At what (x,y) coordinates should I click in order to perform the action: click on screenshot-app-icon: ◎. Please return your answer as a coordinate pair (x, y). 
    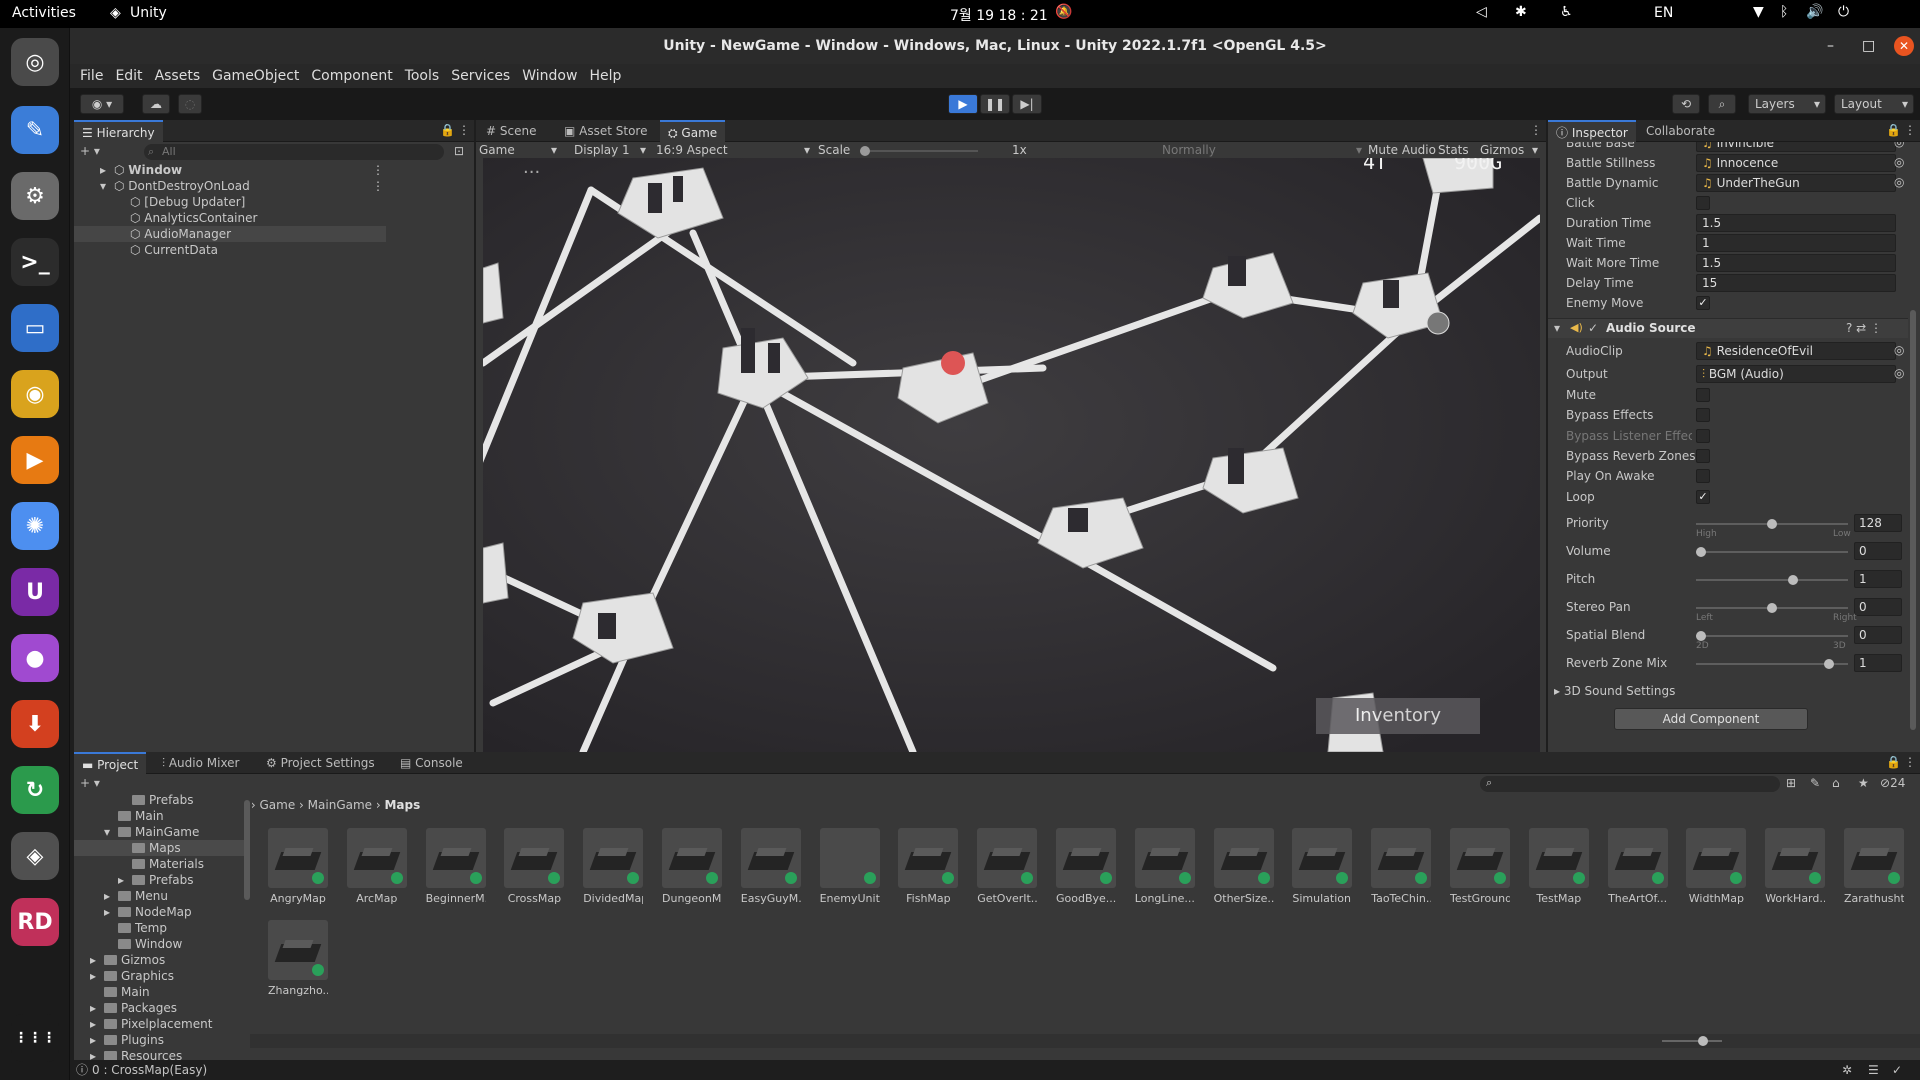
    Looking at the image, I should click on (35, 62).